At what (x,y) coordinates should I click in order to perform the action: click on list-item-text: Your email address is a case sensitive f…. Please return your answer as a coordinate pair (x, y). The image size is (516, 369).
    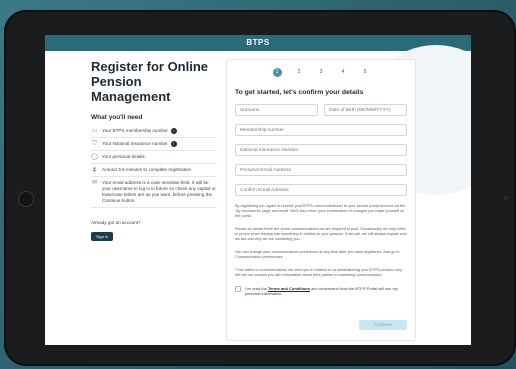
    Looking at the image, I should click on (159, 191).